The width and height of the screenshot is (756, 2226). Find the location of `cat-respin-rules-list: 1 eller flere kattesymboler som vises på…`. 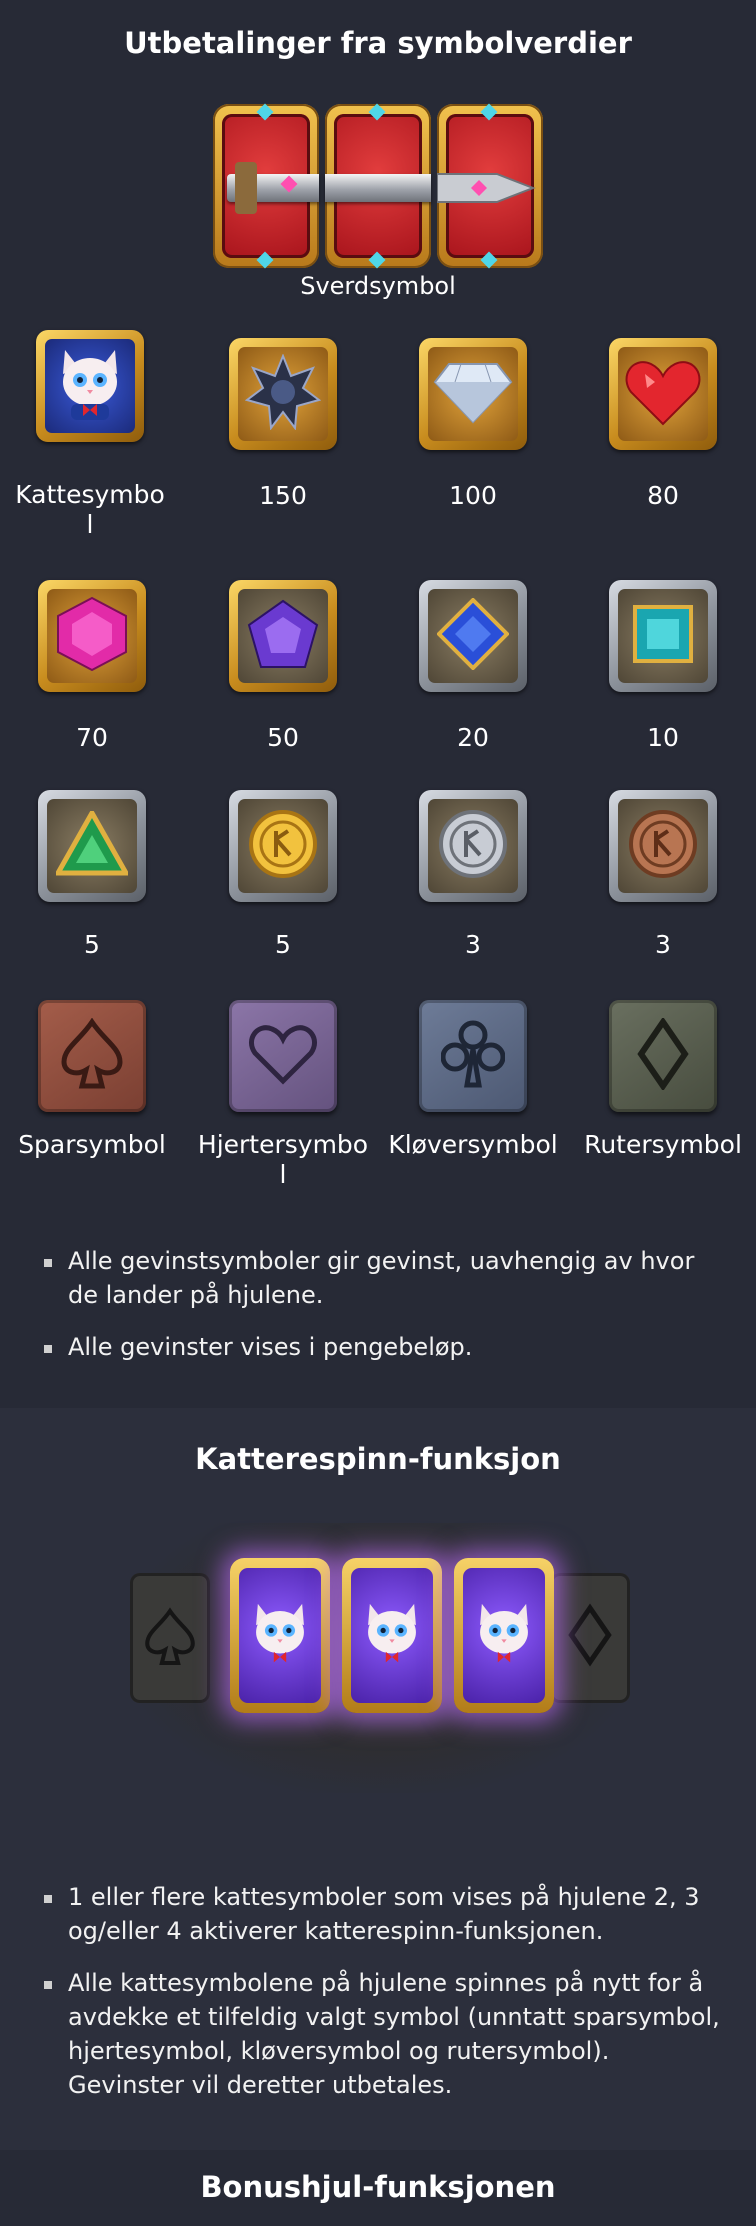

cat-respin-rules-list: 1 eller flere kattesymboler som vises på… is located at coordinates (381, 2000).